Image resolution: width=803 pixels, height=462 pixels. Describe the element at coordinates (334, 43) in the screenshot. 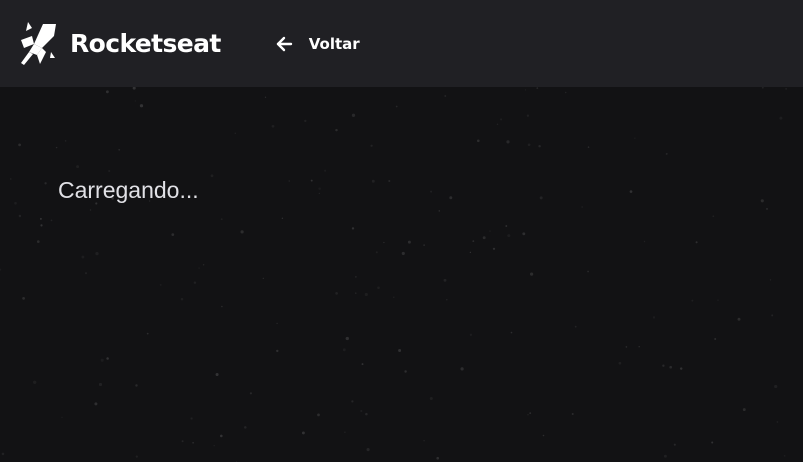

I see `back-button-label: Voltar` at that location.